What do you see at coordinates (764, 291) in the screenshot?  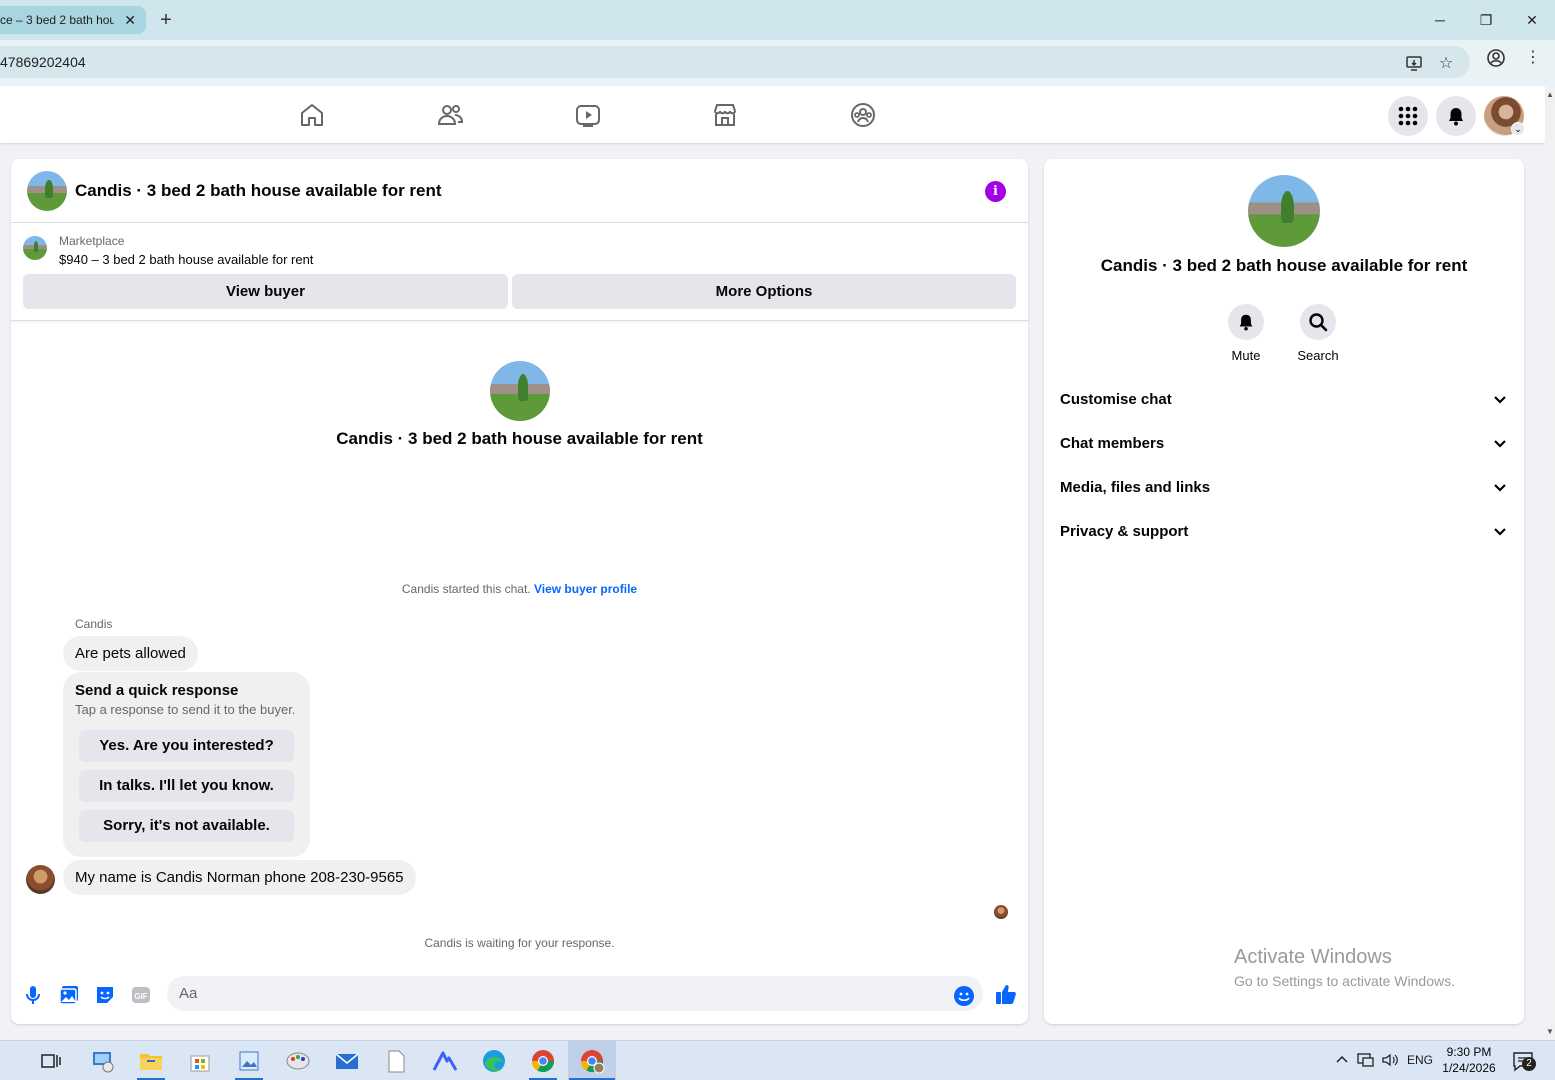 I see `more-options-button: More Options` at bounding box center [764, 291].